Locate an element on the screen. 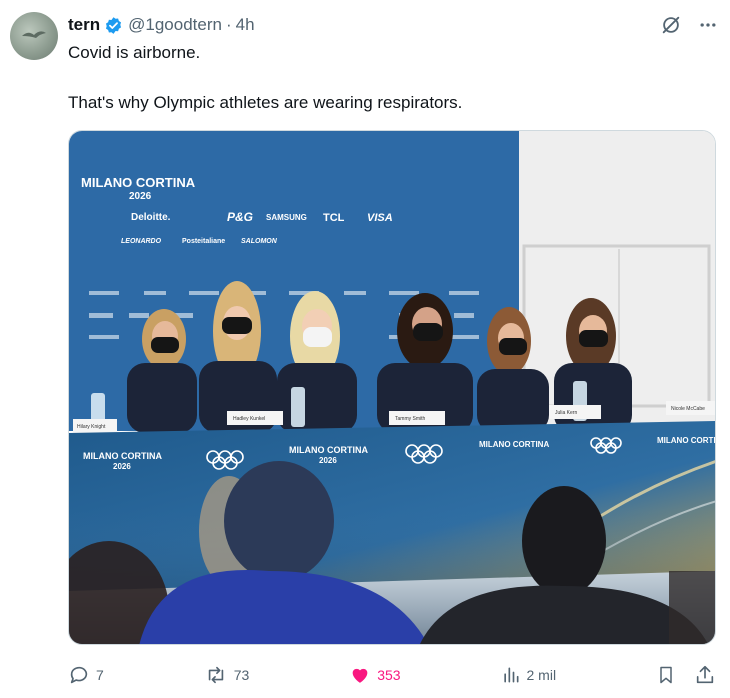 Image resolution: width=730 pixels, height=698 pixels. view-count: 2 mil is located at coordinates (541, 675).